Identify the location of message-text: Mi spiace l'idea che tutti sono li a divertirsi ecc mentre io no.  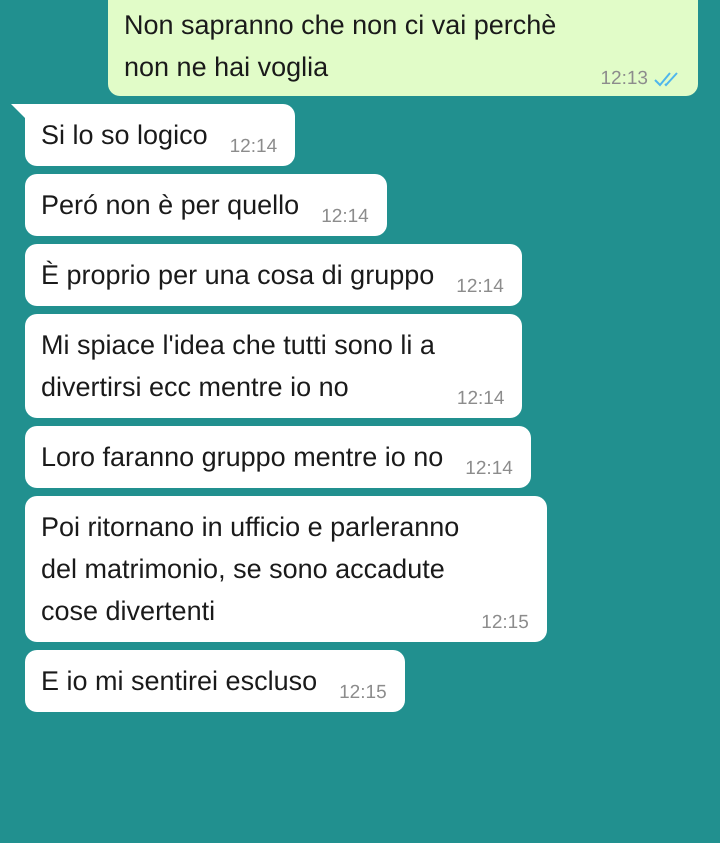
(238, 366).